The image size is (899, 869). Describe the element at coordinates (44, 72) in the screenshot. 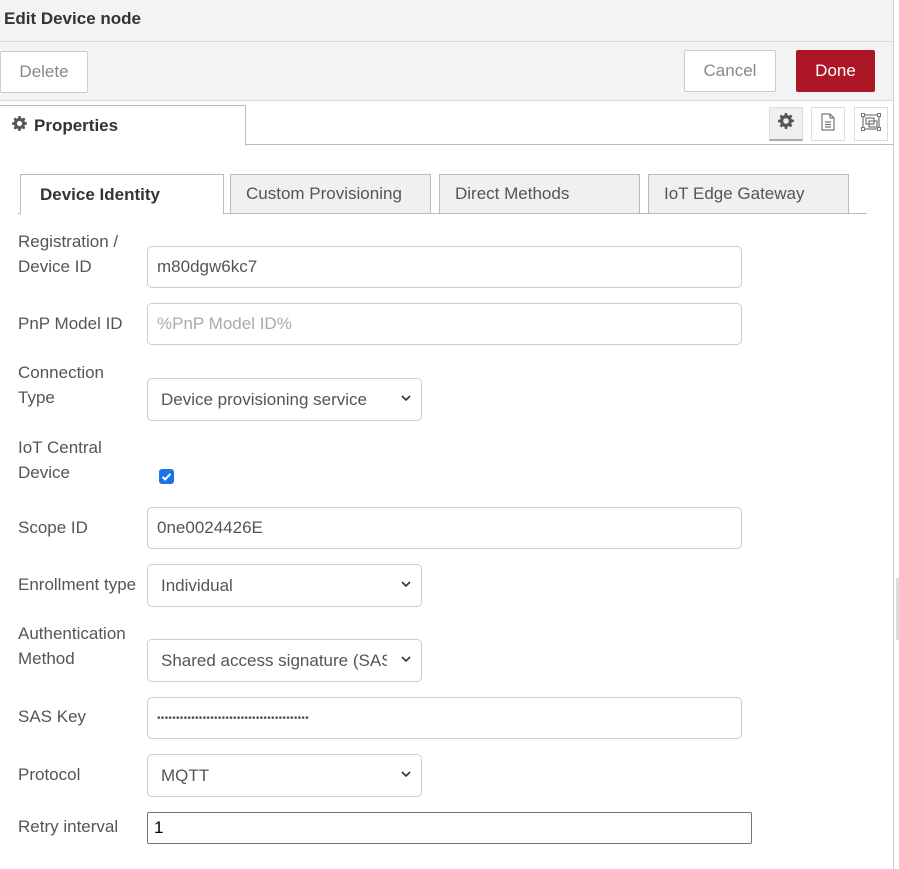

I see `delete-button: Delete` at that location.